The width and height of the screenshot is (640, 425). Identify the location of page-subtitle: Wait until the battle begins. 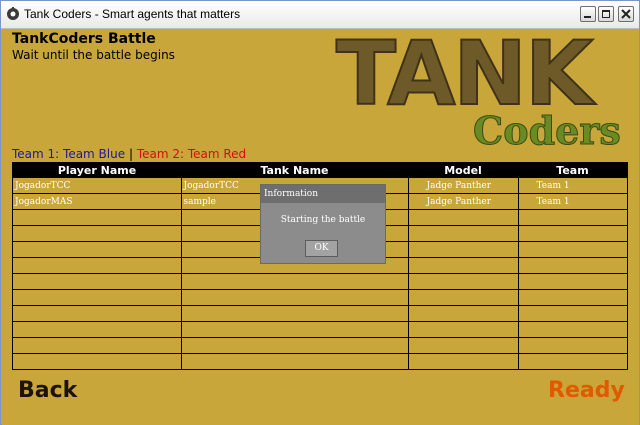
(93, 55).